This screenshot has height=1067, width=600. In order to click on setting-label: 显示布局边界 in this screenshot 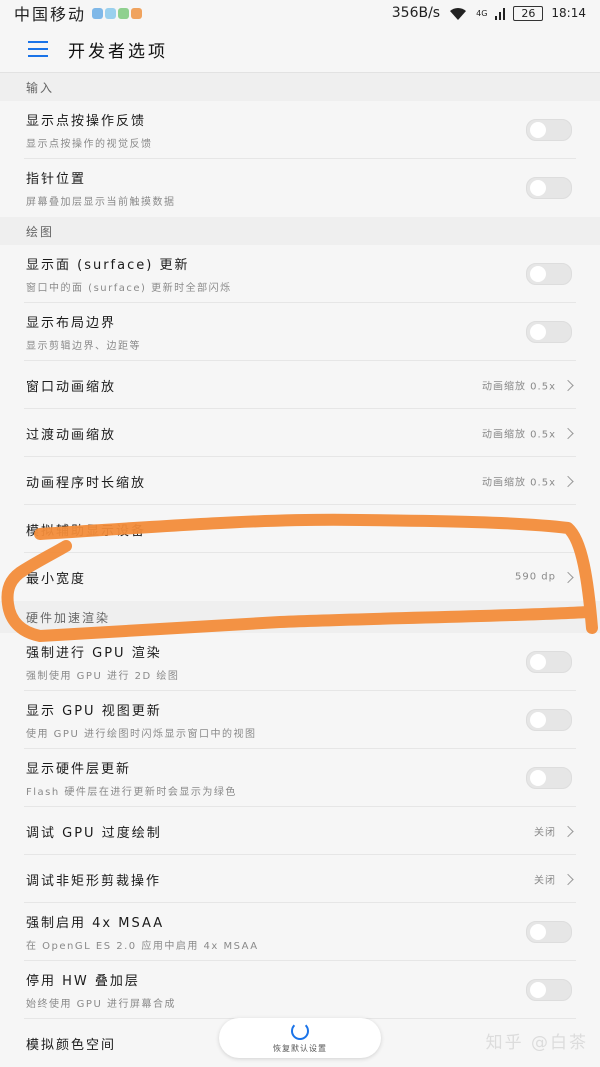, I will do `click(71, 323)`.